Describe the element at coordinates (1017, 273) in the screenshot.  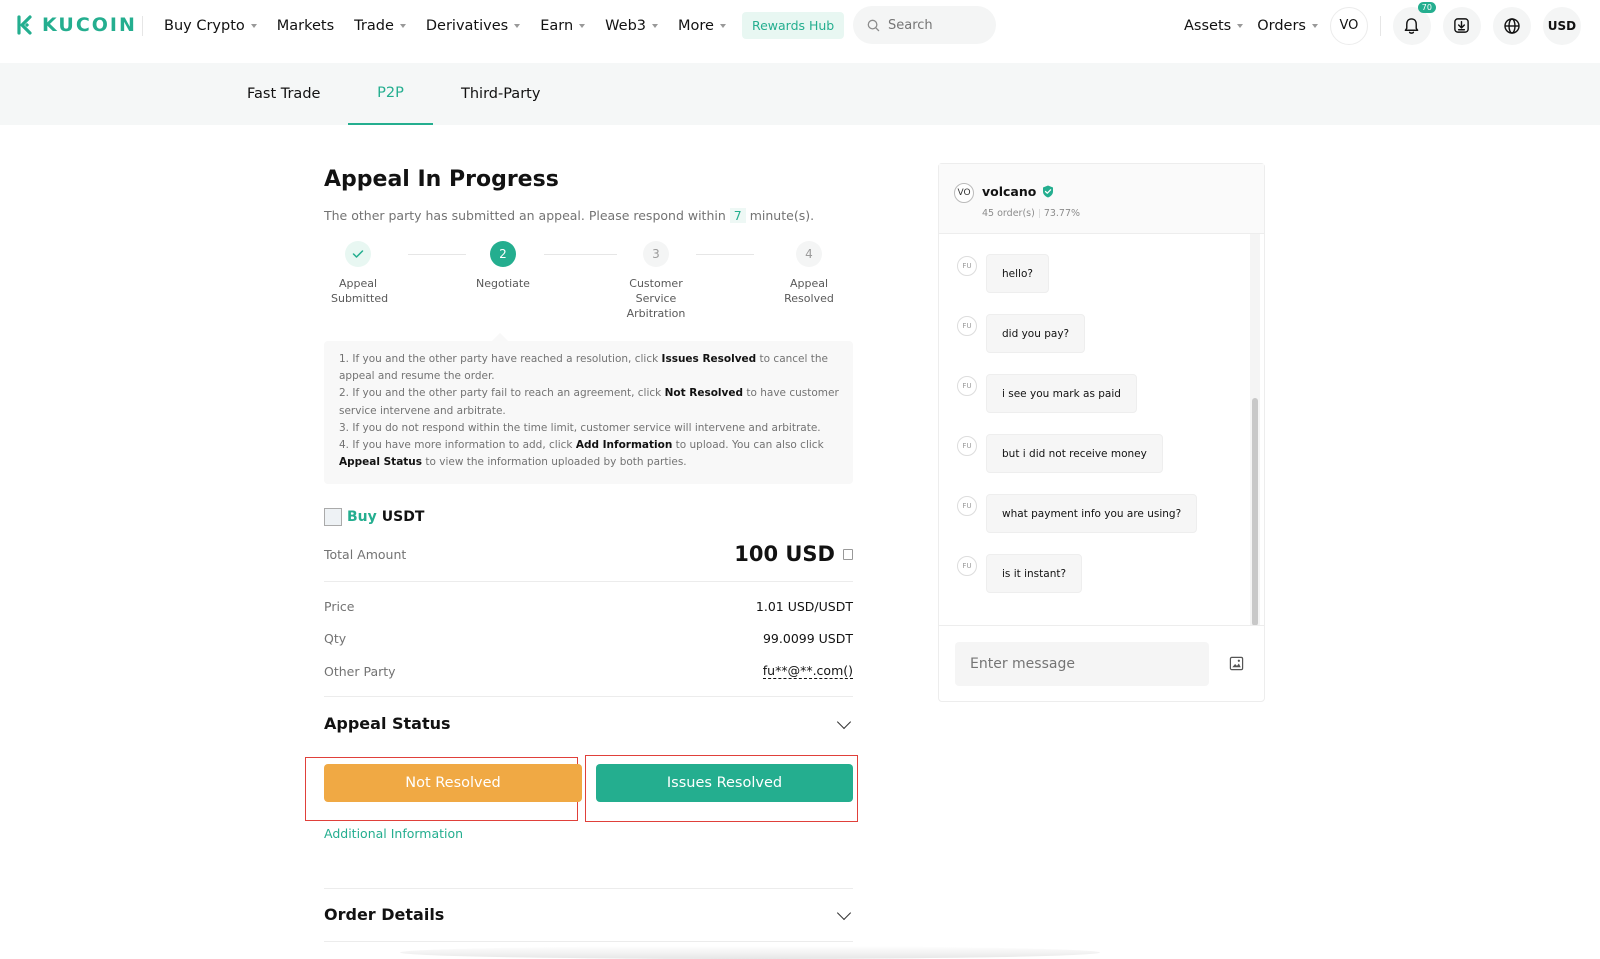
I see `message-bubble: hello?` at that location.